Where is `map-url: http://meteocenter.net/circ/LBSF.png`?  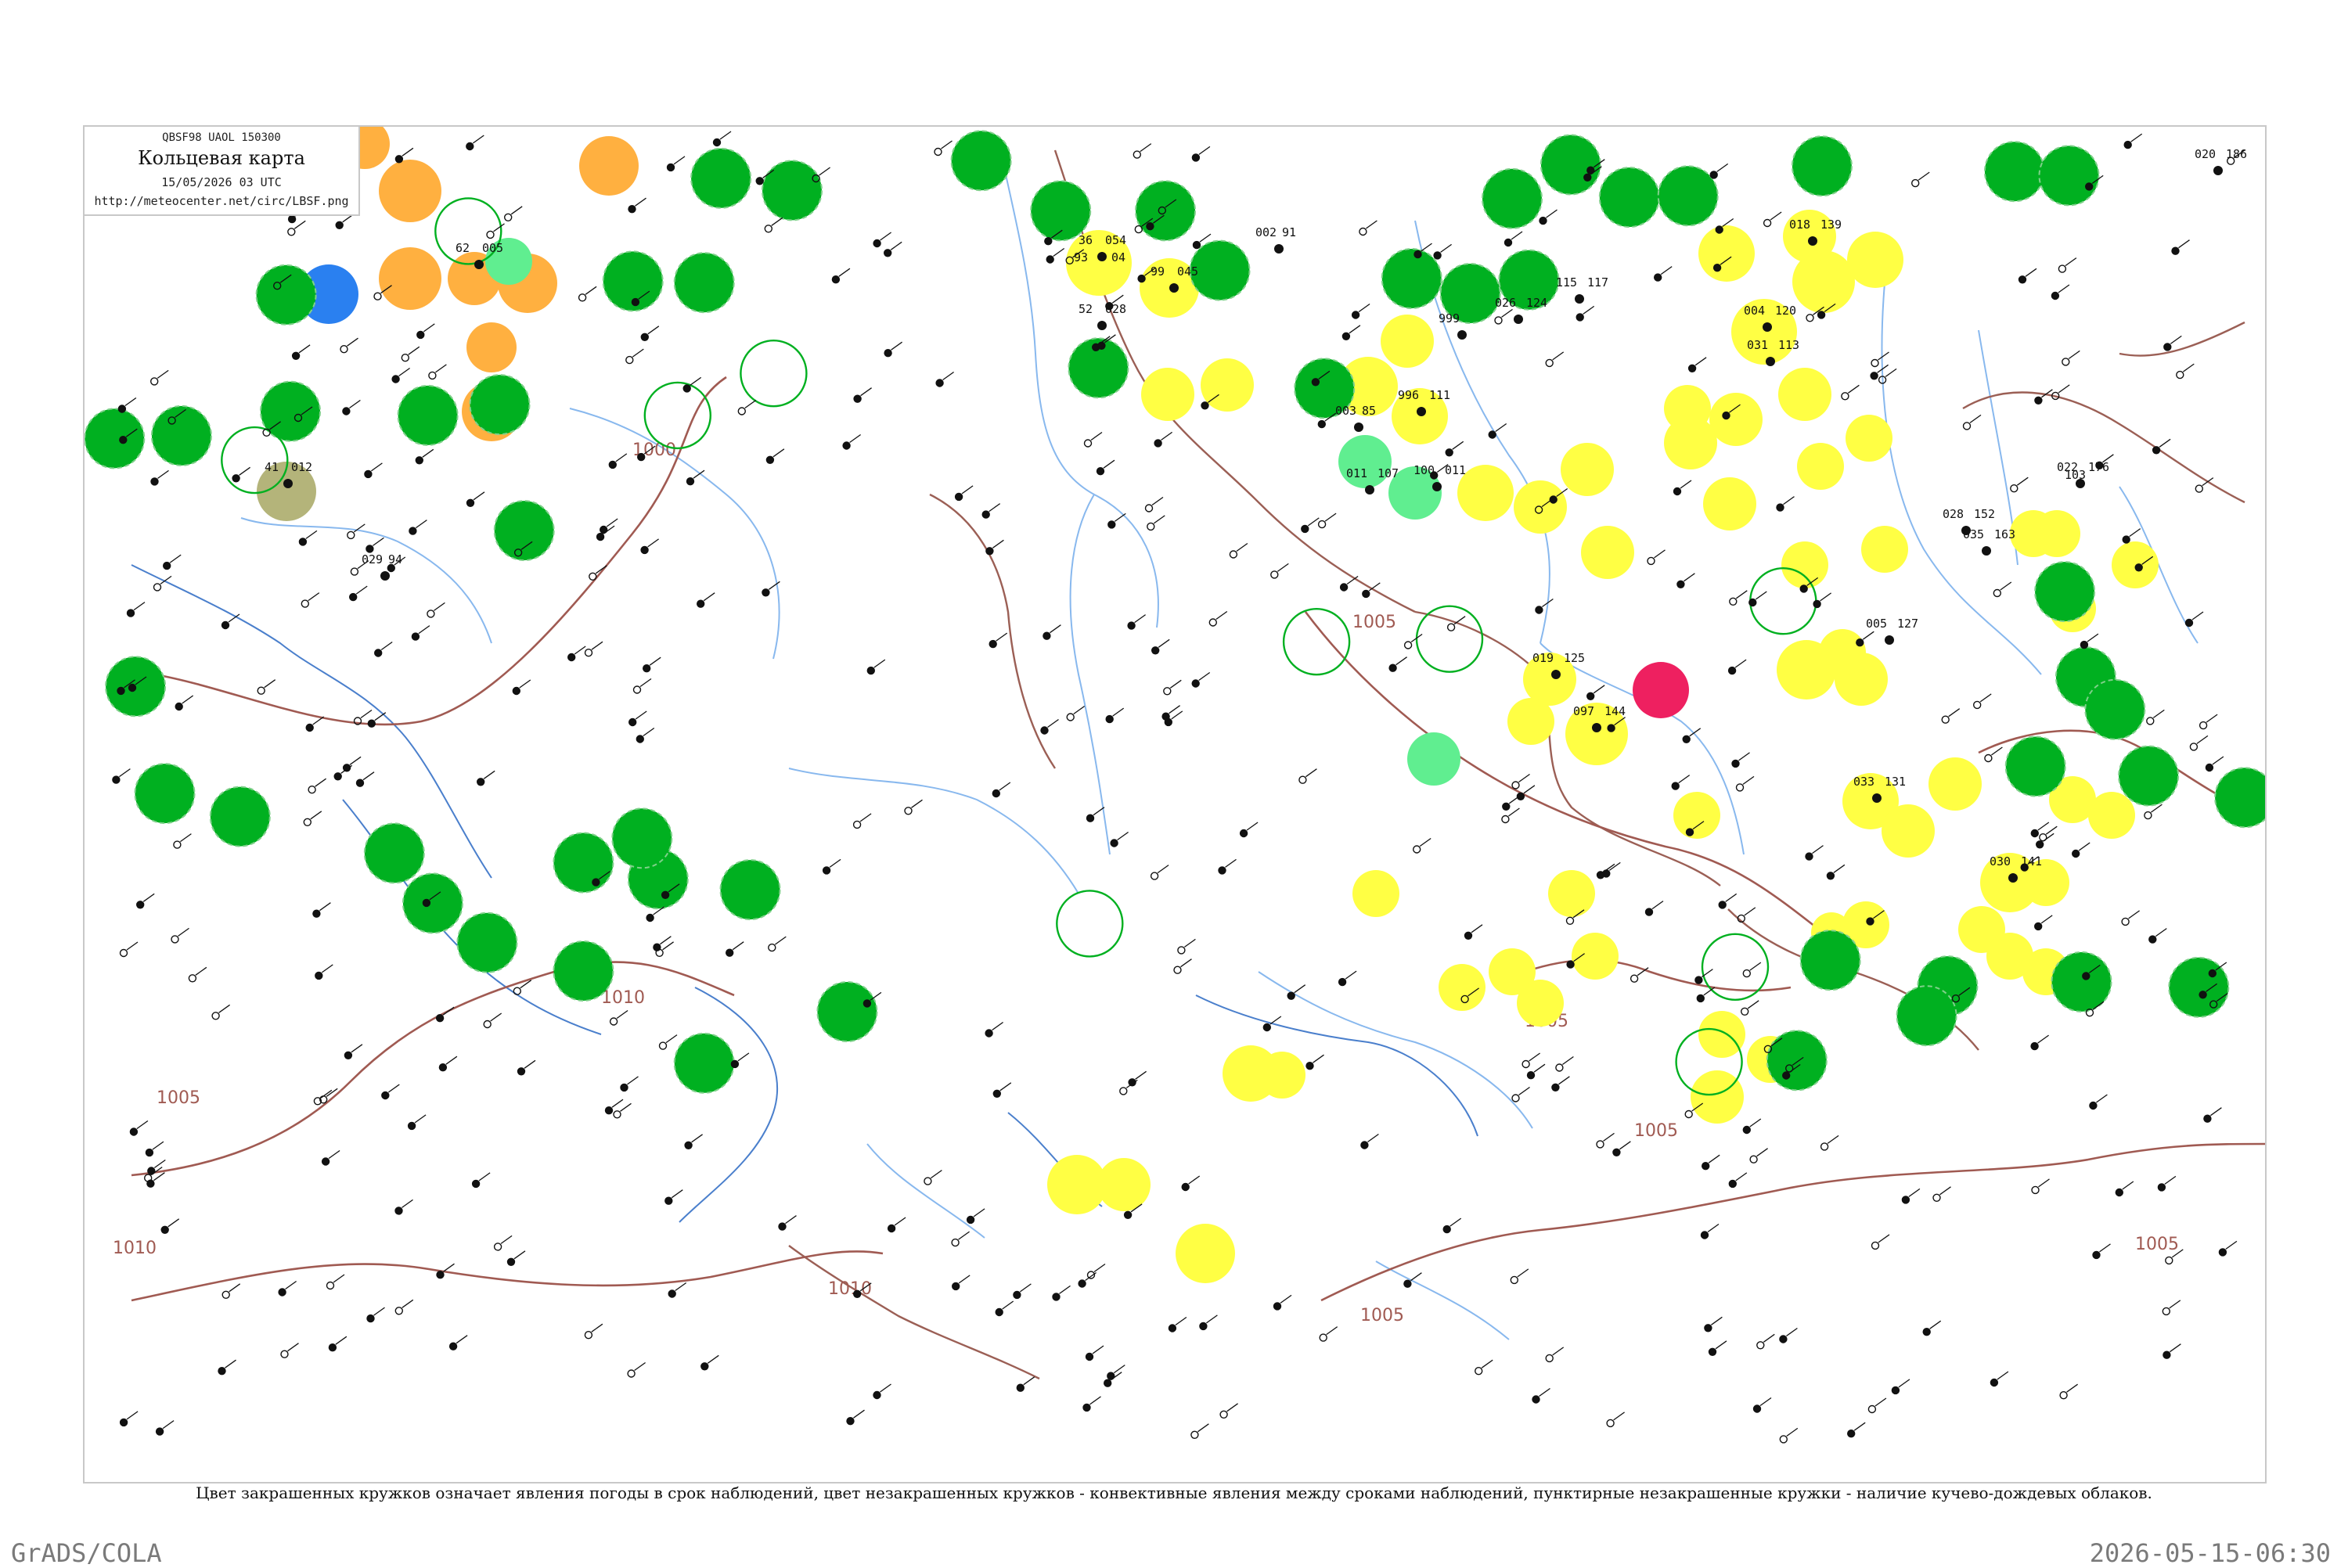 map-url: http://meteocenter.net/circ/LBSF.png is located at coordinates (221, 201).